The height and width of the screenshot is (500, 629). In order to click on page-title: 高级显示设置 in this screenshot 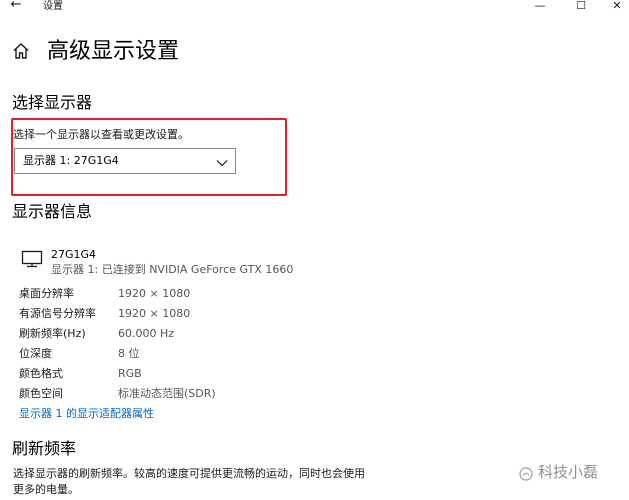, I will do `click(113, 51)`.